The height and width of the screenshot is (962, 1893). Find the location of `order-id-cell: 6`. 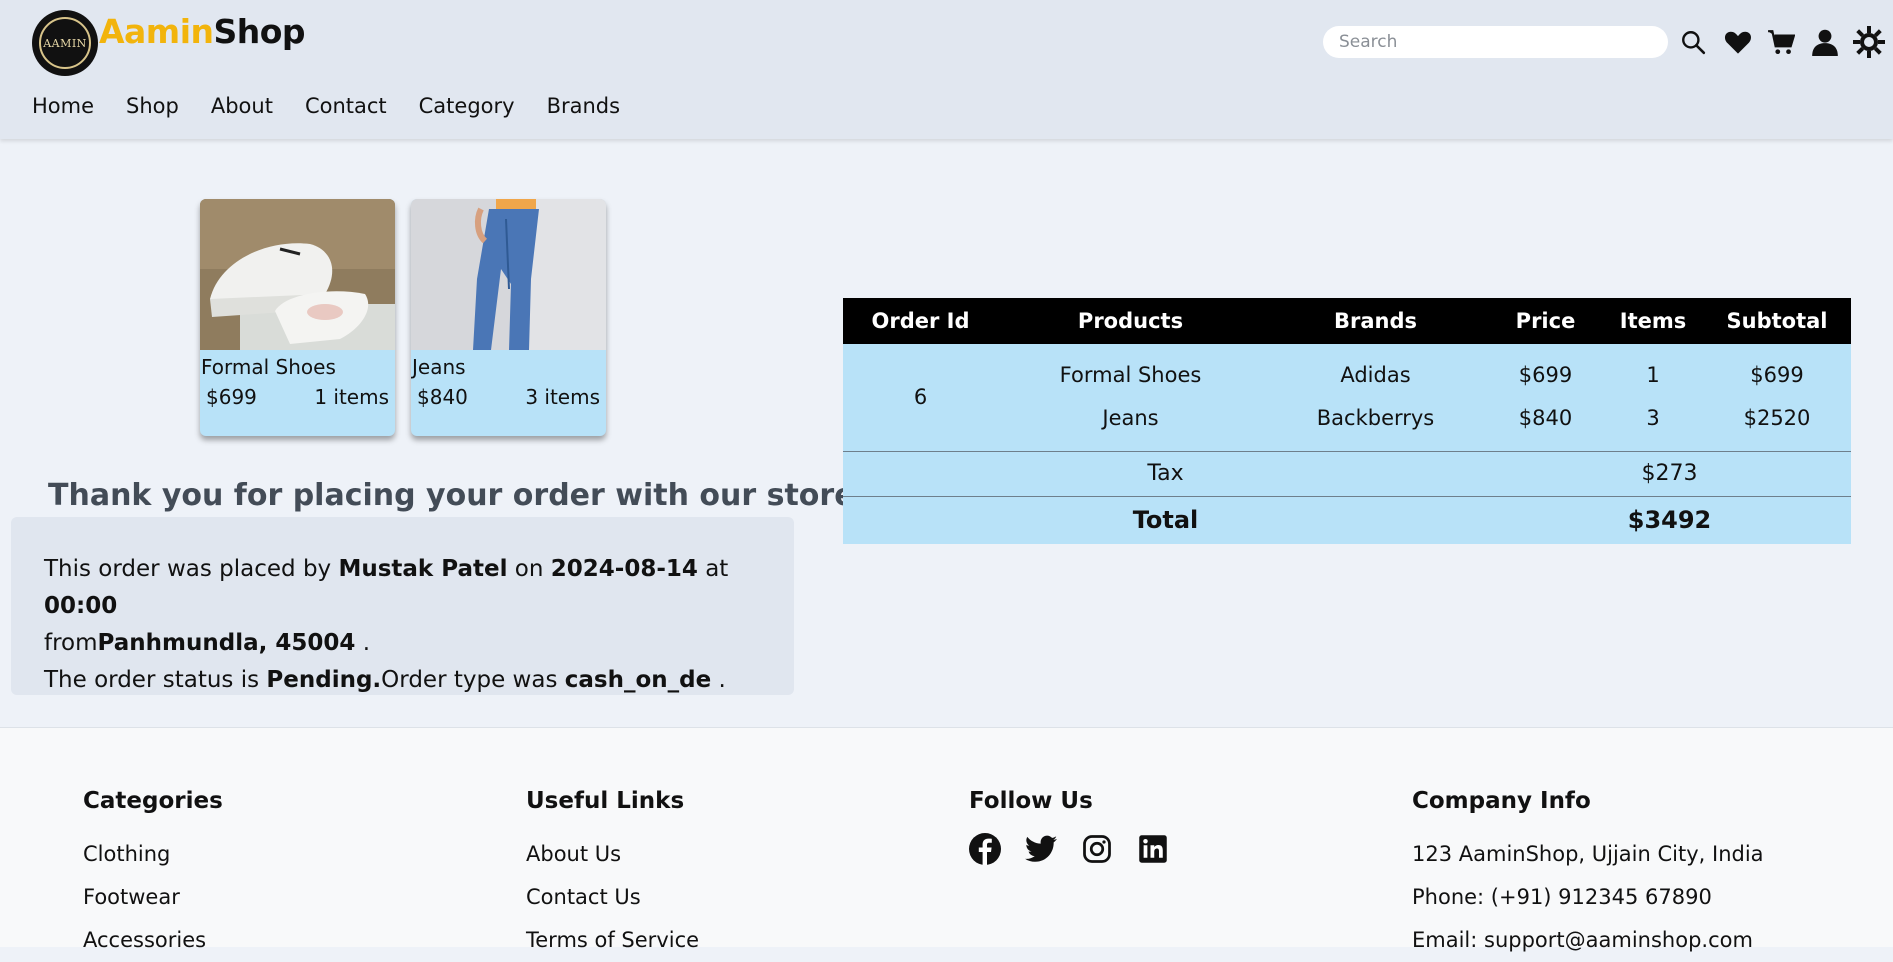

order-id-cell: 6 is located at coordinates (920, 397).